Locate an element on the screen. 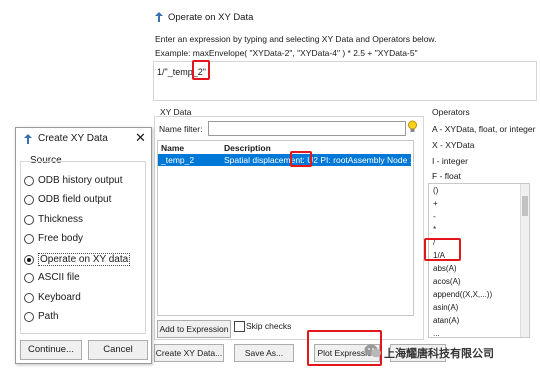 Image resolution: width=540 pixels, height=381 pixels. skip-checks-checkbox is located at coordinates (239, 326).